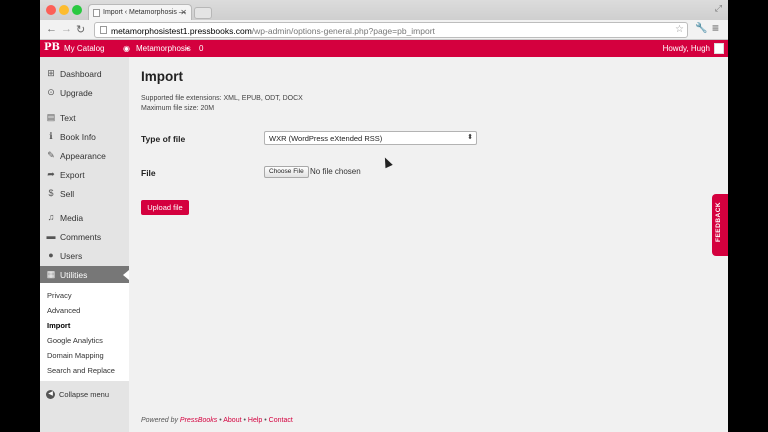 The height and width of the screenshot is (432, 768). Describe the element at coordinates (52, 47) in the screenshot. I see `pressbooks-logo: PB` at that location.